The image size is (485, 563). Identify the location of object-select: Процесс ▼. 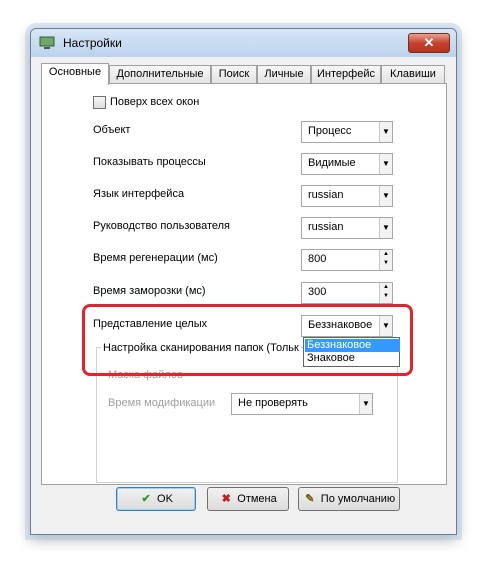
(347, 132).